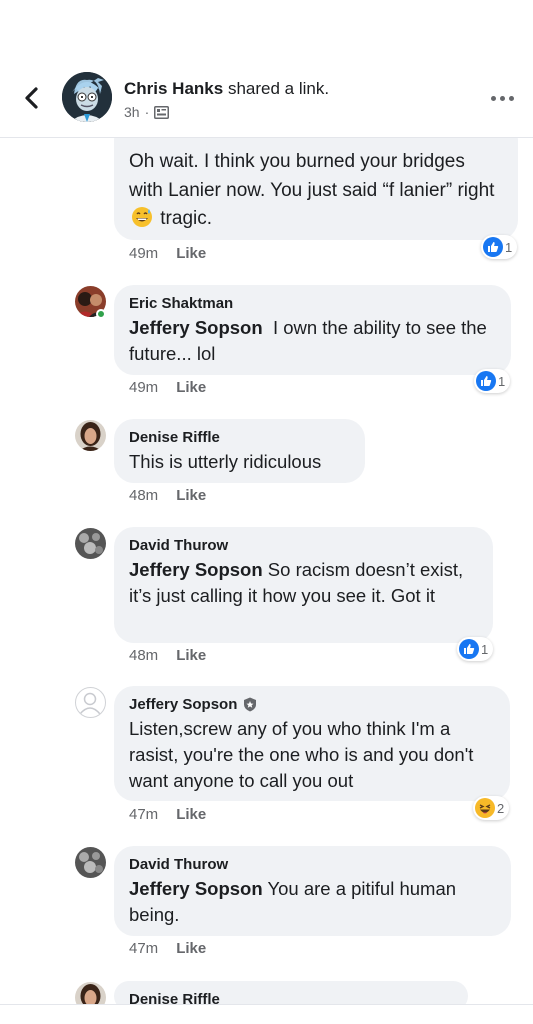 This screenshot has width=533, height=1024. What do you see at coordinates (493, 98) in the screenshot?
I see `more-icon` at bounding box center [493, 98].